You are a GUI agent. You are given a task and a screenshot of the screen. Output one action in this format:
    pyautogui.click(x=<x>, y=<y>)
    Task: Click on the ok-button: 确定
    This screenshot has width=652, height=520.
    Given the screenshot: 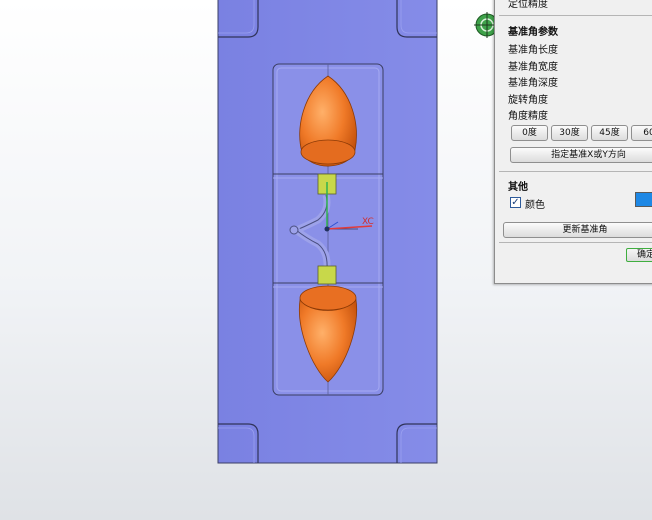 What is the action you would take?
    pyautogui.click(x=639, y=255)
    